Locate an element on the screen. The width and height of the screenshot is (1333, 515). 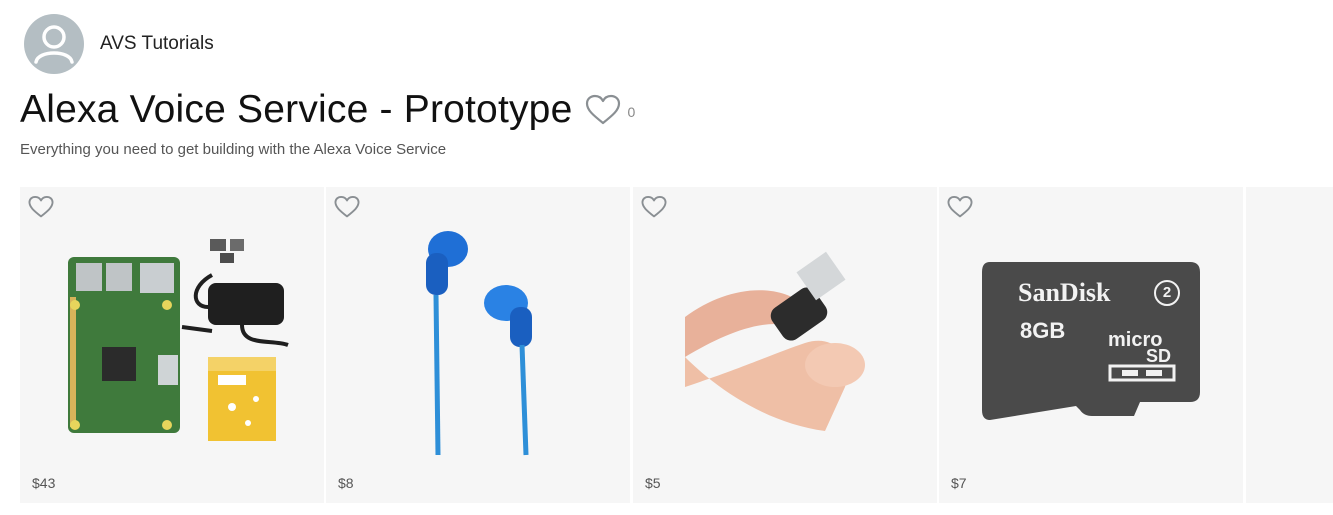
product-card: $8 is located at coordinates (478, 345).